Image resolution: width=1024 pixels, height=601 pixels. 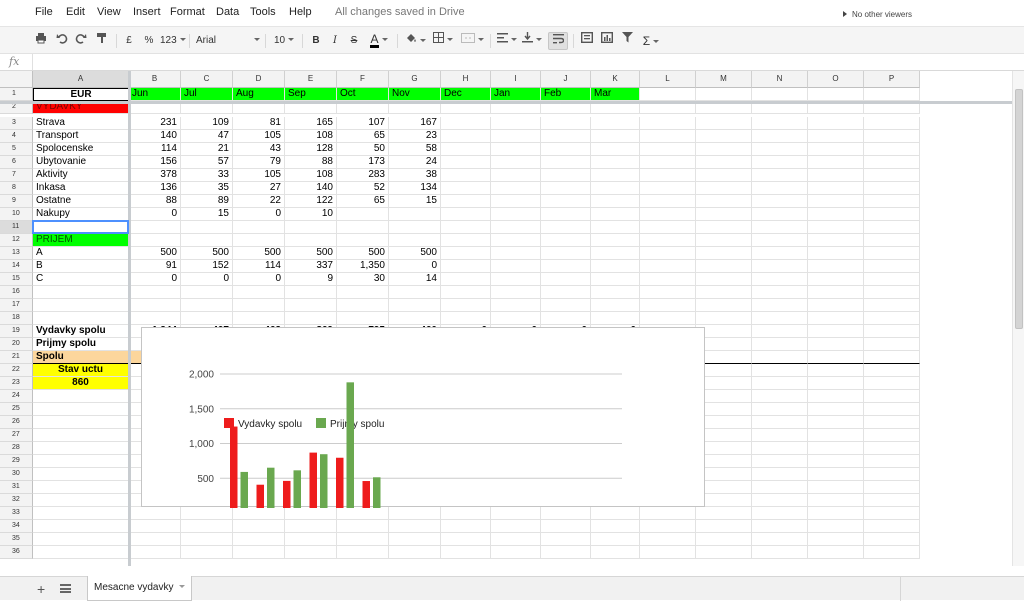 I want to click on cell-k33, so click(x=615, y=513).